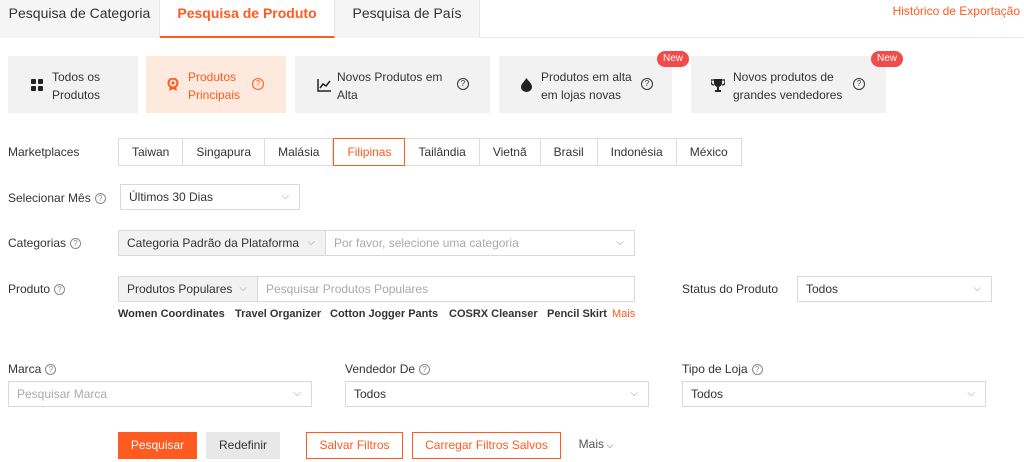  What do you see at coordinates (486, 445) in the screenshot?
I see `load-saved-filters-button: Carregar Filtros Salvos` at bounding box center [486, 445].